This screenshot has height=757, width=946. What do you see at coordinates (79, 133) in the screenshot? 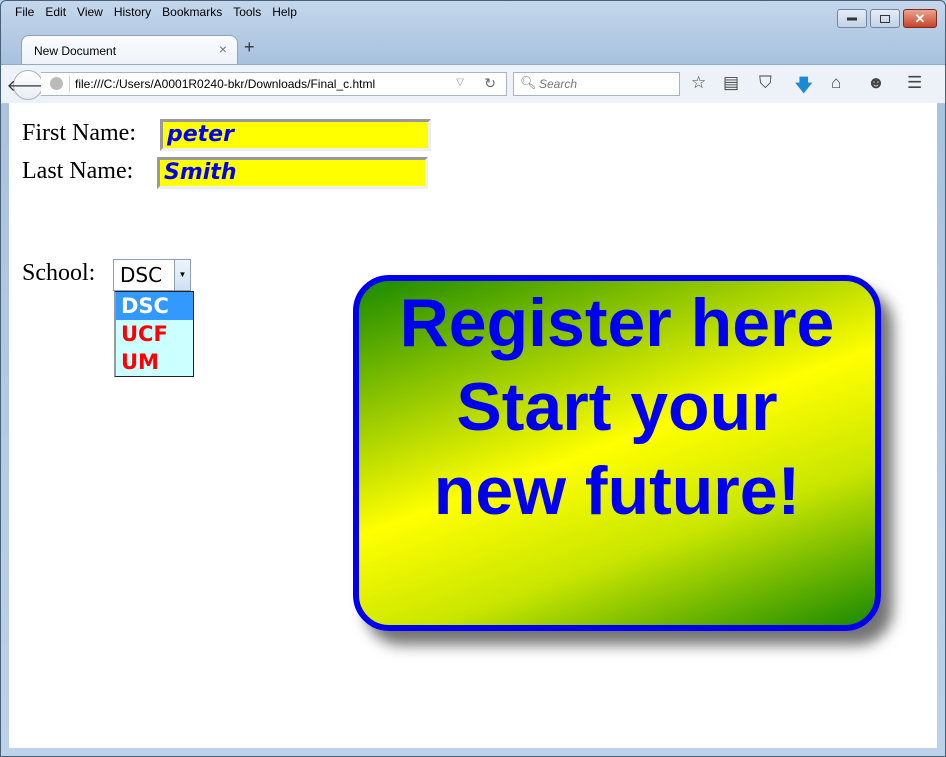
I see `first-name-label: First Name:` at bounding box center [79, 133].